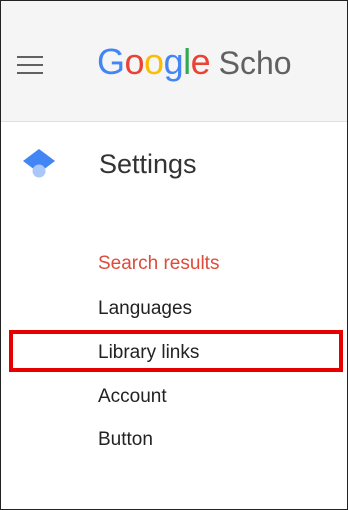 This screenshot has height=510, width=348. Describe the element at coordinates (255, 63) in the screenshot. I see `scholar-wordmark: Scho` at that location.